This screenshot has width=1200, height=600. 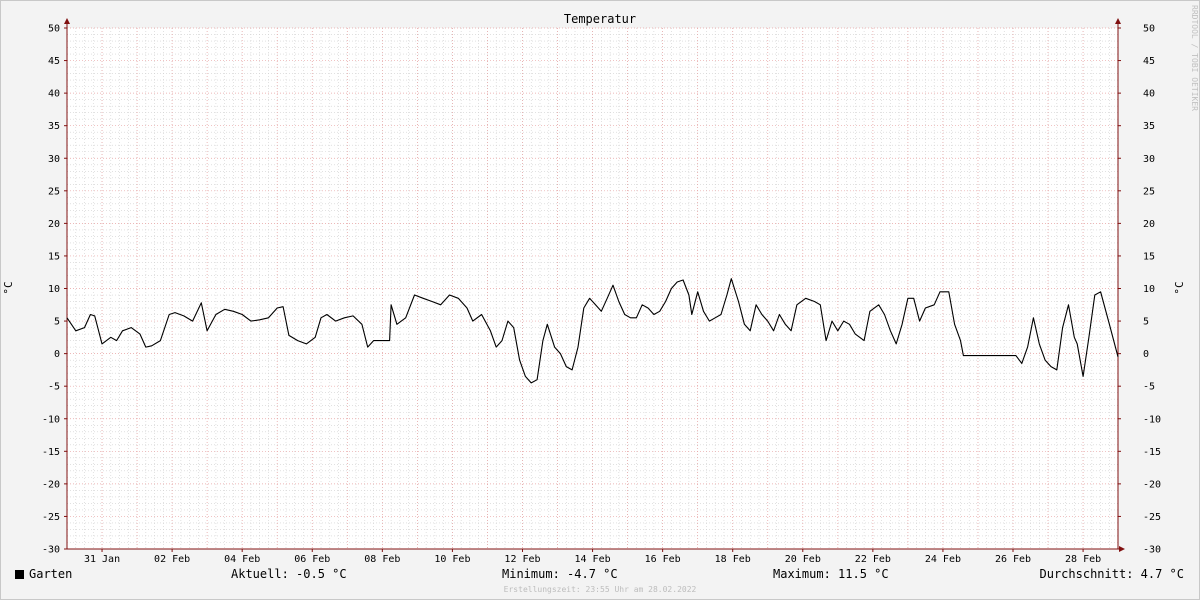 I want to click on y-tick-label-right: 50, so click(x=1149, y=29).